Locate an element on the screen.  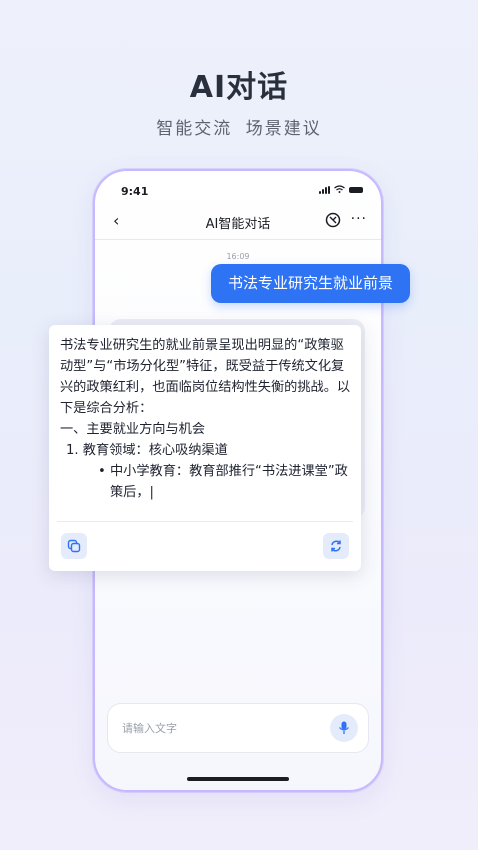
signal-icon is located at coordinates (324, 190).